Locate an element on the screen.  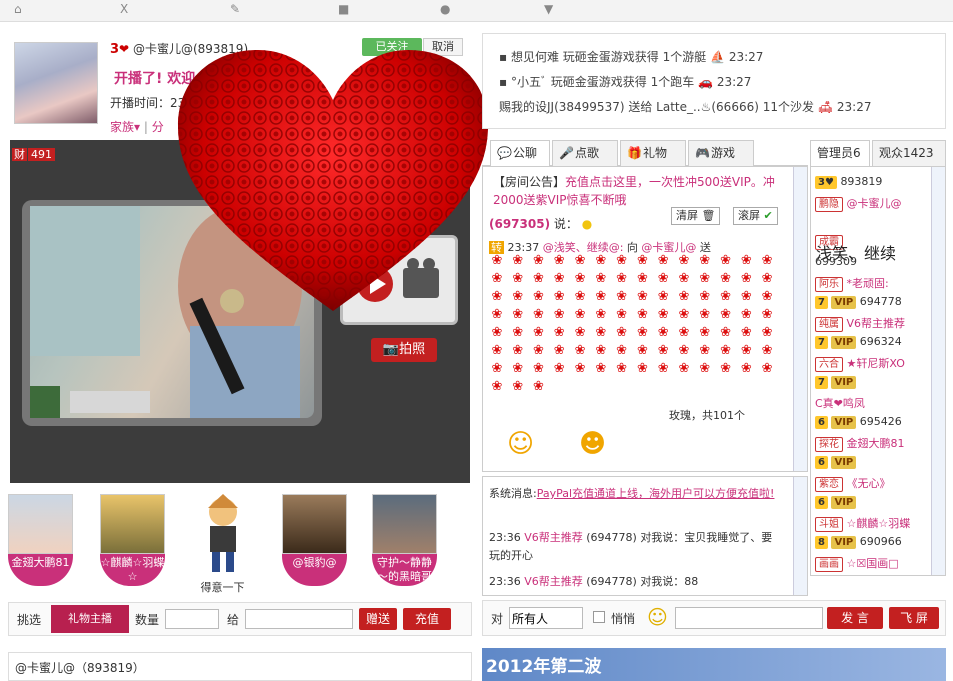
tab-admins: 管理员6 is located at coordinates (840, 153).